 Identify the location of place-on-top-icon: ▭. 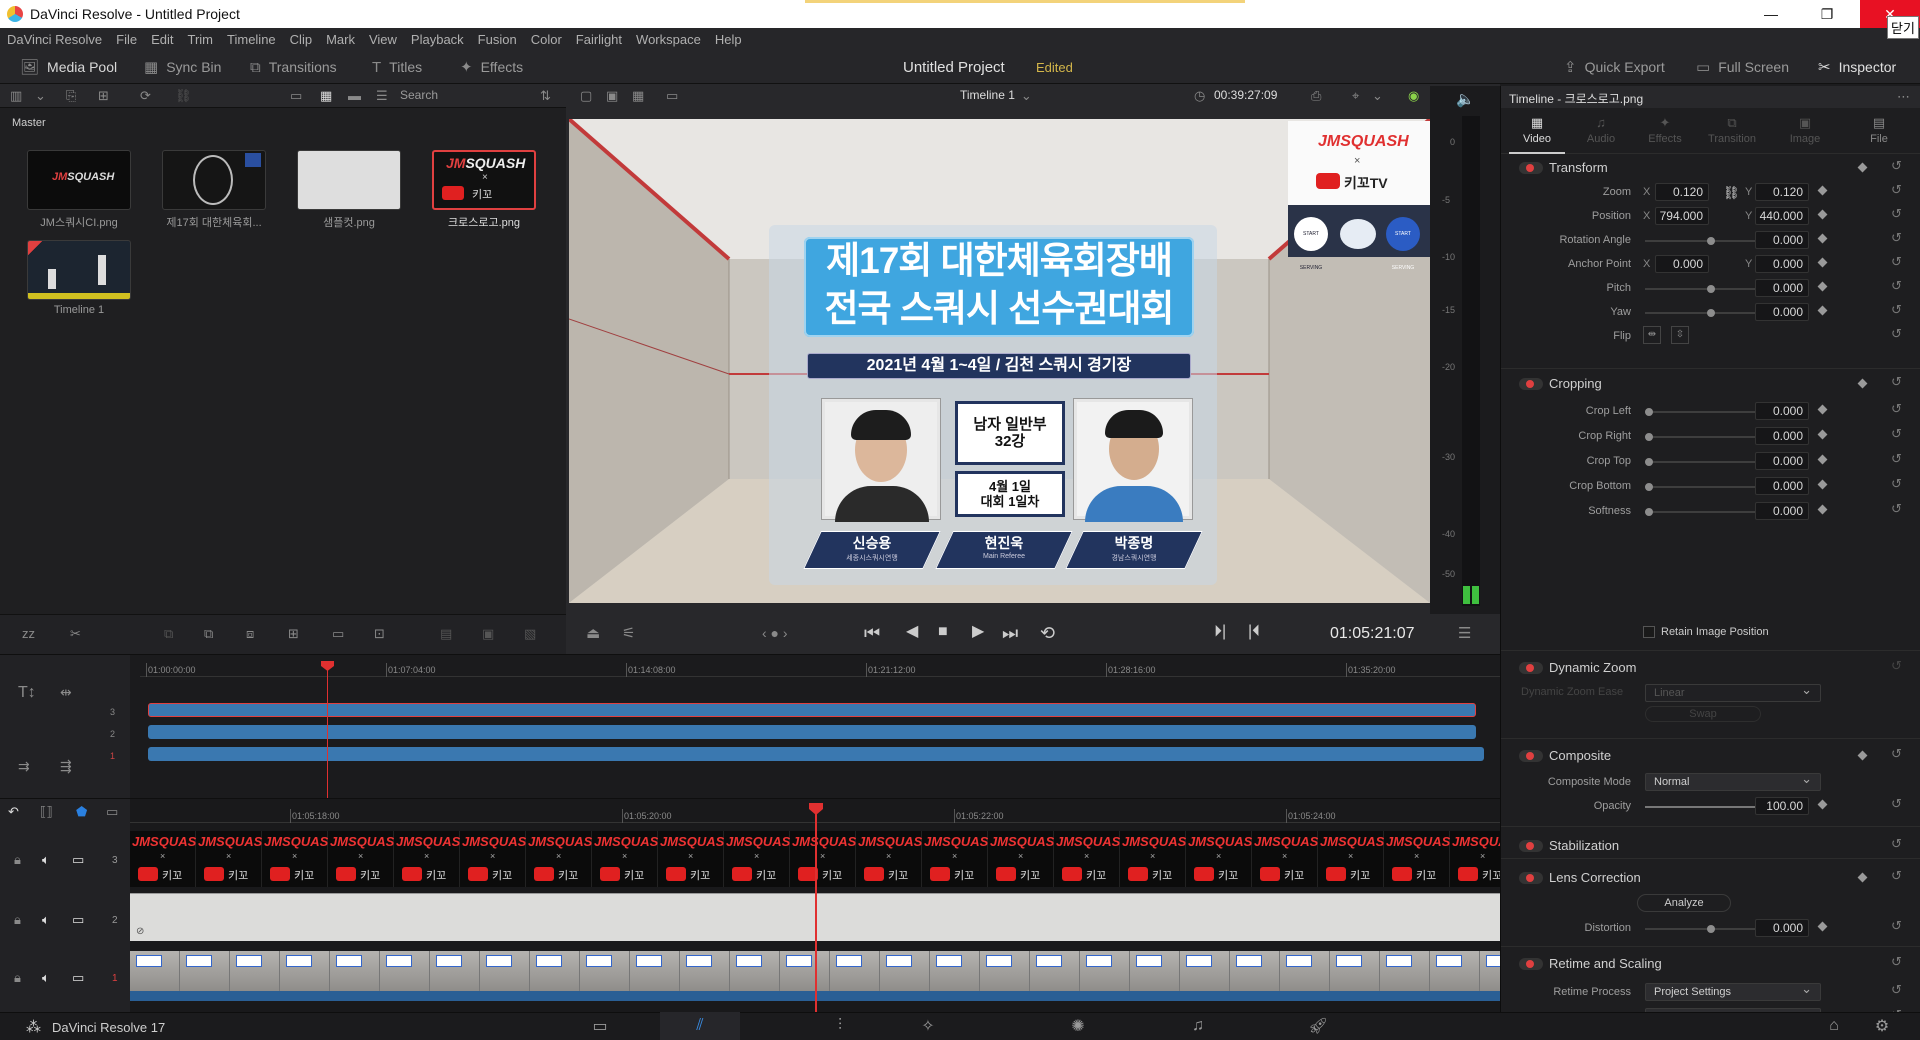
(338, 633).